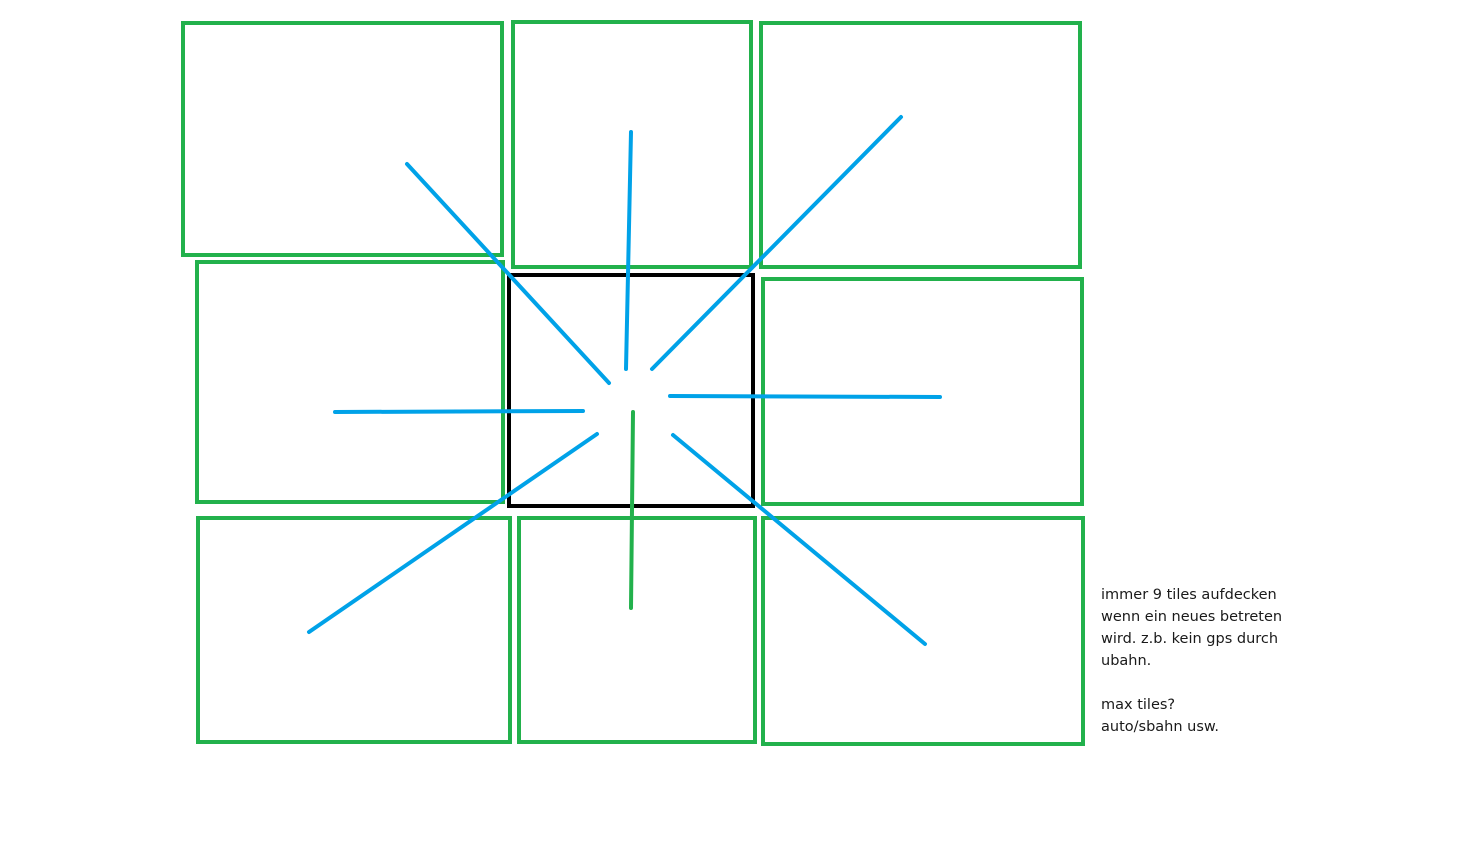 This screenshot has height=858, width=1483. I want to click on reveal-ray-left, so click(459, 411).